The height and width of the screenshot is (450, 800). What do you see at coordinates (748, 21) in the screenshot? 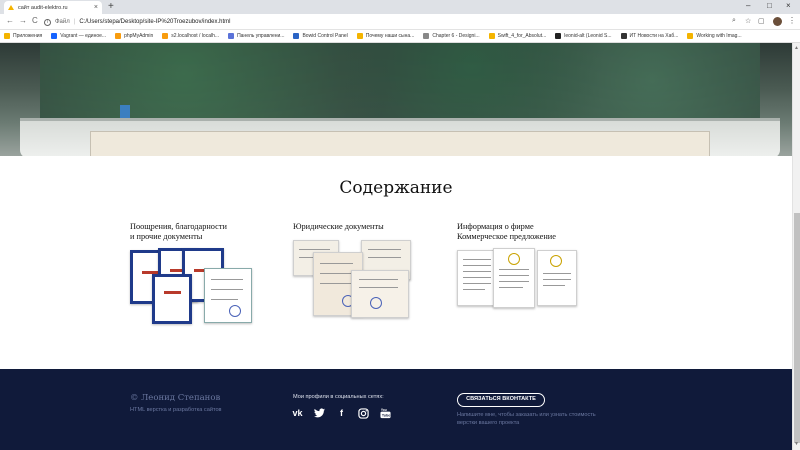
I see `bookmark-star-icon: ☆` at bounding box center [748, 21].